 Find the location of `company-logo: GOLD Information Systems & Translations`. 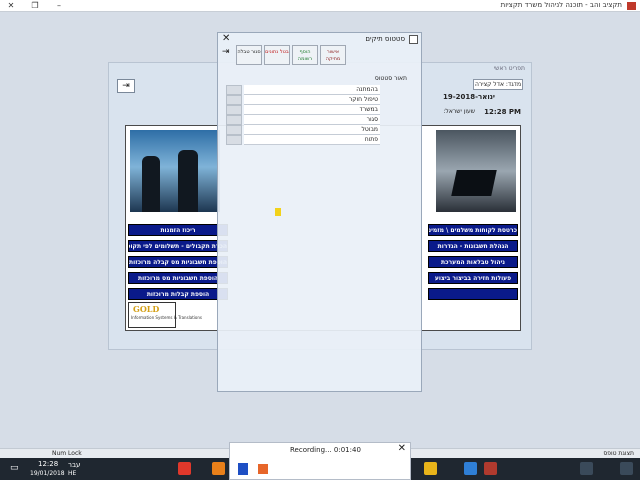

company-logo: GOLD Information Systems & Translations is located at coordinates (165, 315).